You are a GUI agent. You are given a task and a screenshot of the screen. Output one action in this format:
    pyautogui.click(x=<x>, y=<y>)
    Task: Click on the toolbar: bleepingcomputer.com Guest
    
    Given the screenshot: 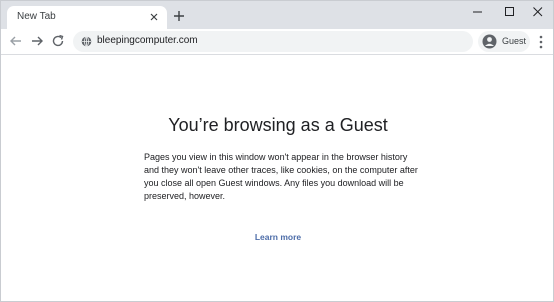 What is the action you would take?
    pyautogui.click(x=277, y=42)
    